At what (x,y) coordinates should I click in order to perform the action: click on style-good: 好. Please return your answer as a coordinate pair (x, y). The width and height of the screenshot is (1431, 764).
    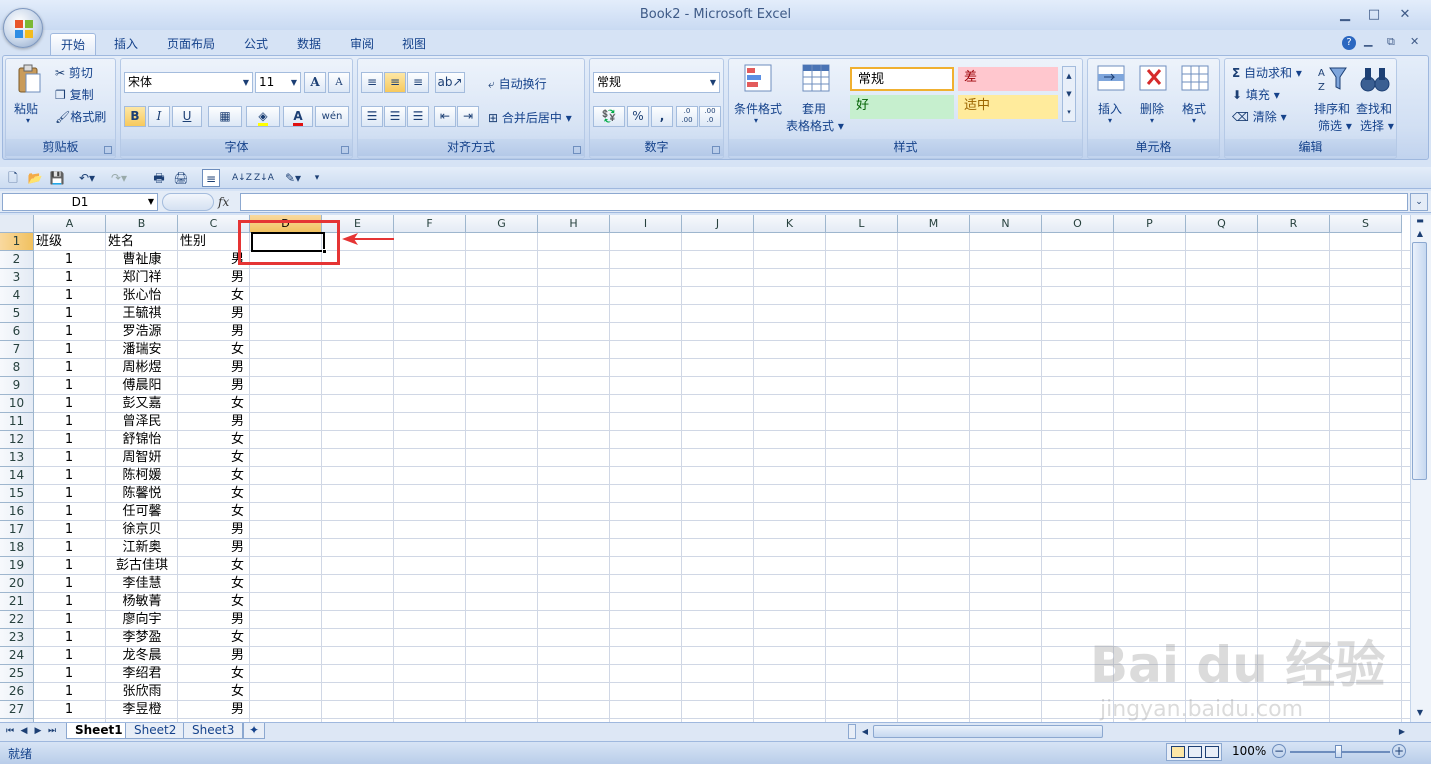
    Looking at the image, I should click on (902, 107).